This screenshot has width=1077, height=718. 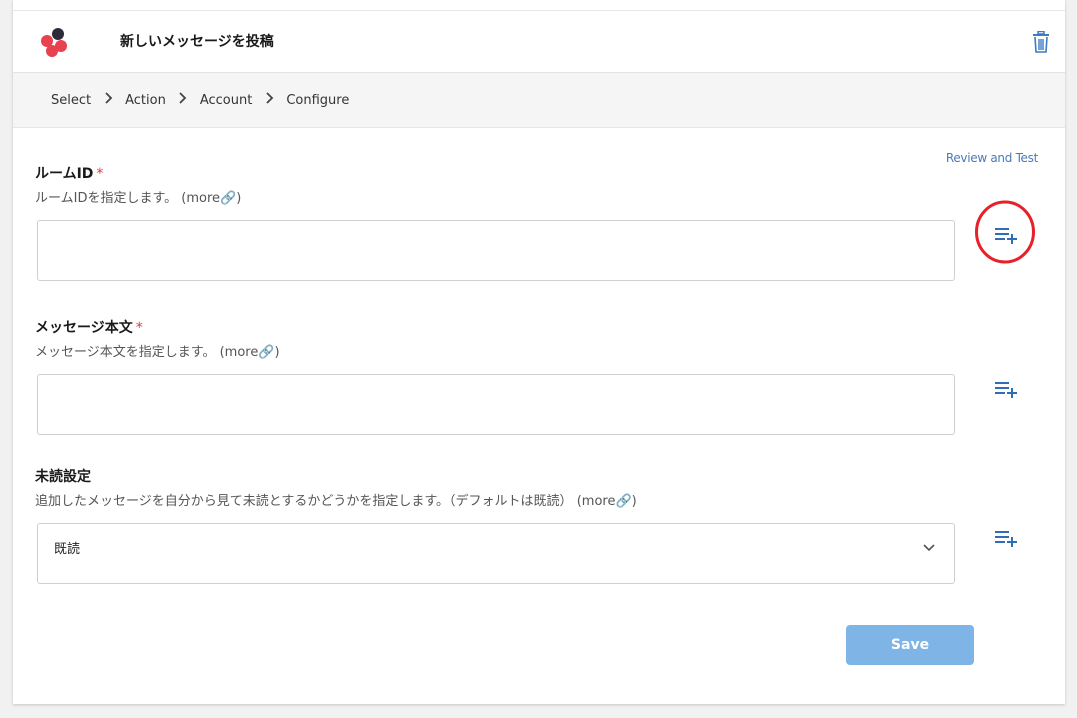 I want to click on chevron-down-icon, so click(x=929, y=548).